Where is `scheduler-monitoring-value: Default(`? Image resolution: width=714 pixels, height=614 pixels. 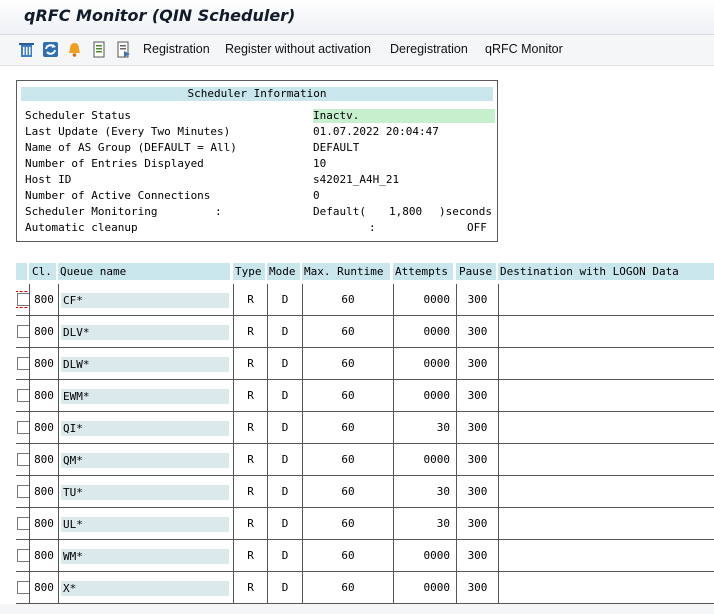 scheduler-monitoring-value: Default( is located at coordinates (339, 211).